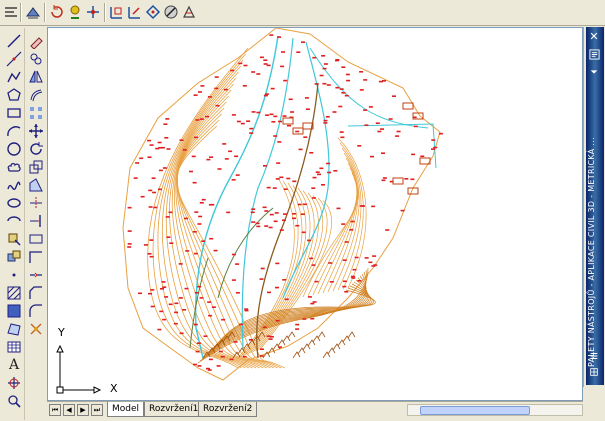 The width and height of the screenshot is (605, 421). I want to click on prev-tab-button: ◀, so click(69, 410).